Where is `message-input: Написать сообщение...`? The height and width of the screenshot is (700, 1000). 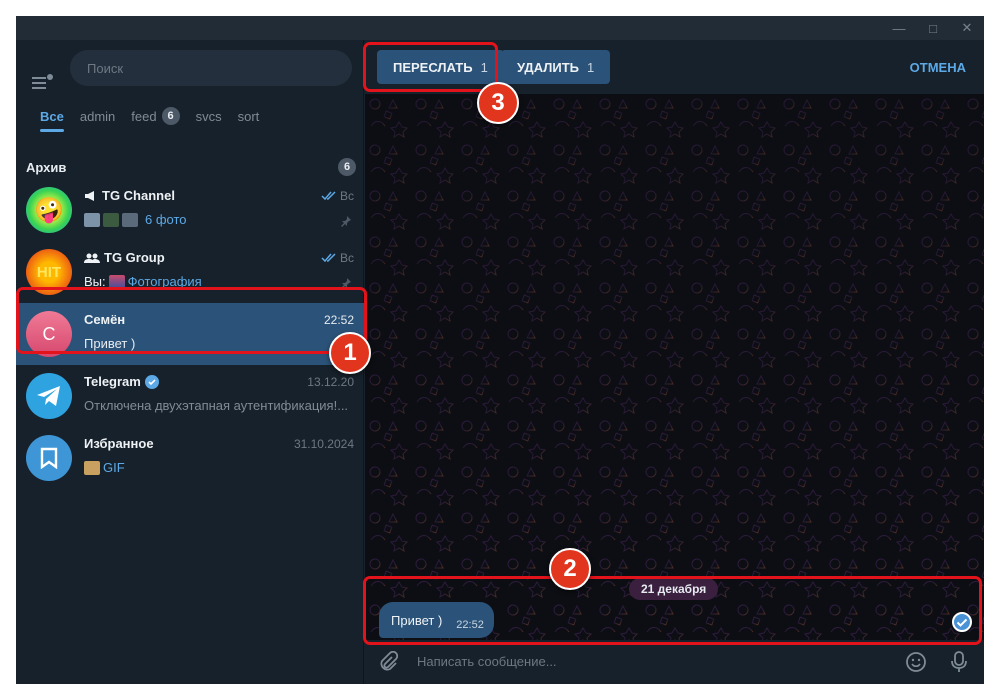
message-input: Написать сообщение... is located at coordinates (487, 661).